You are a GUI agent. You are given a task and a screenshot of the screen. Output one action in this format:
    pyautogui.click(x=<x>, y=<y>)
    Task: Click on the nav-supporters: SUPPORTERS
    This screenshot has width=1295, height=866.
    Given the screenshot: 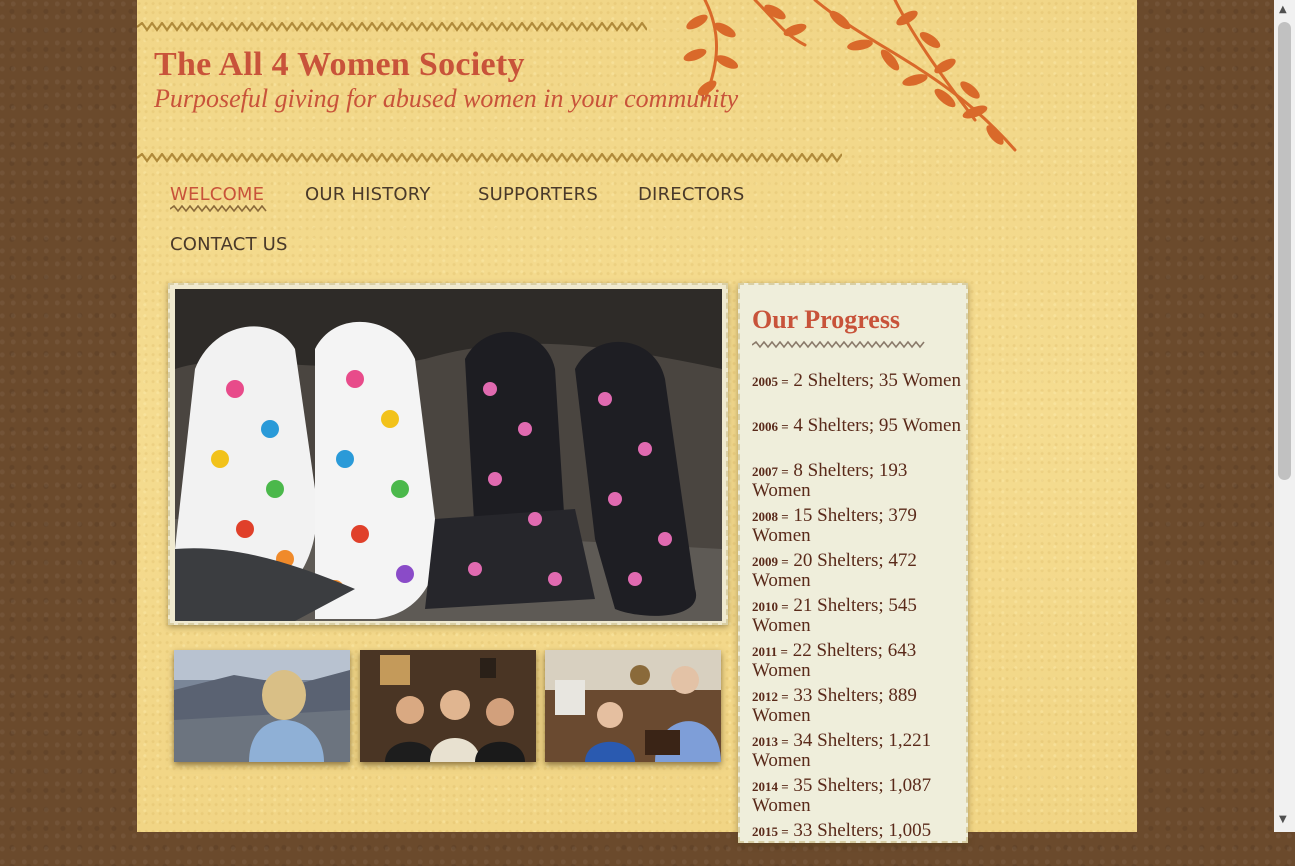 What is the action you would take?
    pyautogui.click(x=538, y=194)
    